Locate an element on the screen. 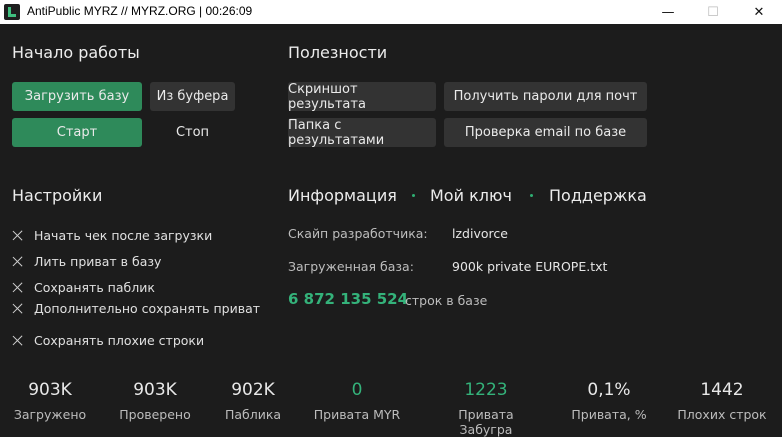  stat-label: Загружено is located at coordinates (50, 414).